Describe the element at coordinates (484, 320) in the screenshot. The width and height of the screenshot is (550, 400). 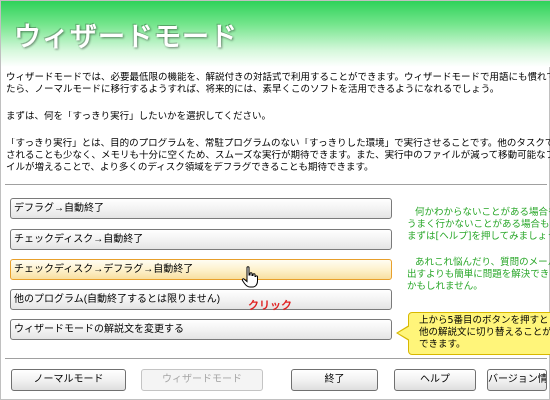
I see `callout-line-1: 上から5番目のボタンを押すと` at that location.